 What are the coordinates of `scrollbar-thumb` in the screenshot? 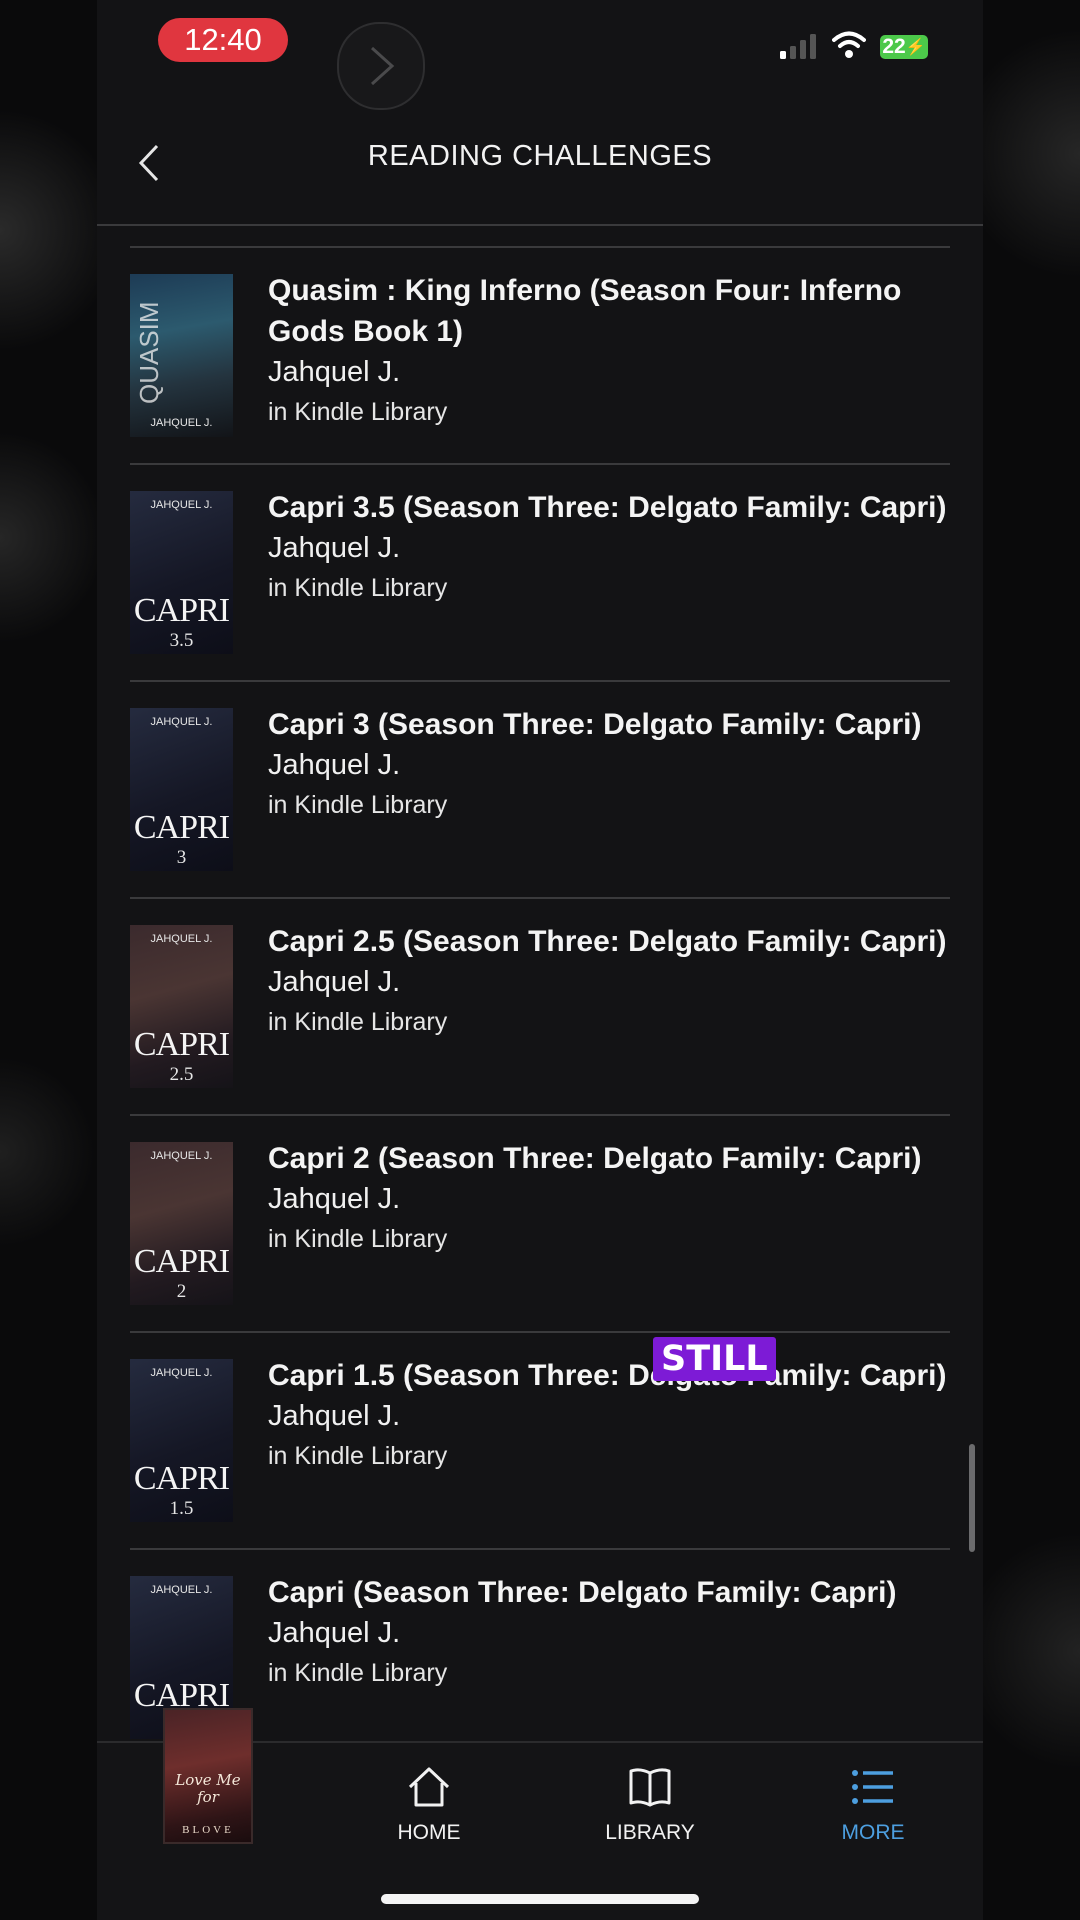 It's located at (972, 1498).